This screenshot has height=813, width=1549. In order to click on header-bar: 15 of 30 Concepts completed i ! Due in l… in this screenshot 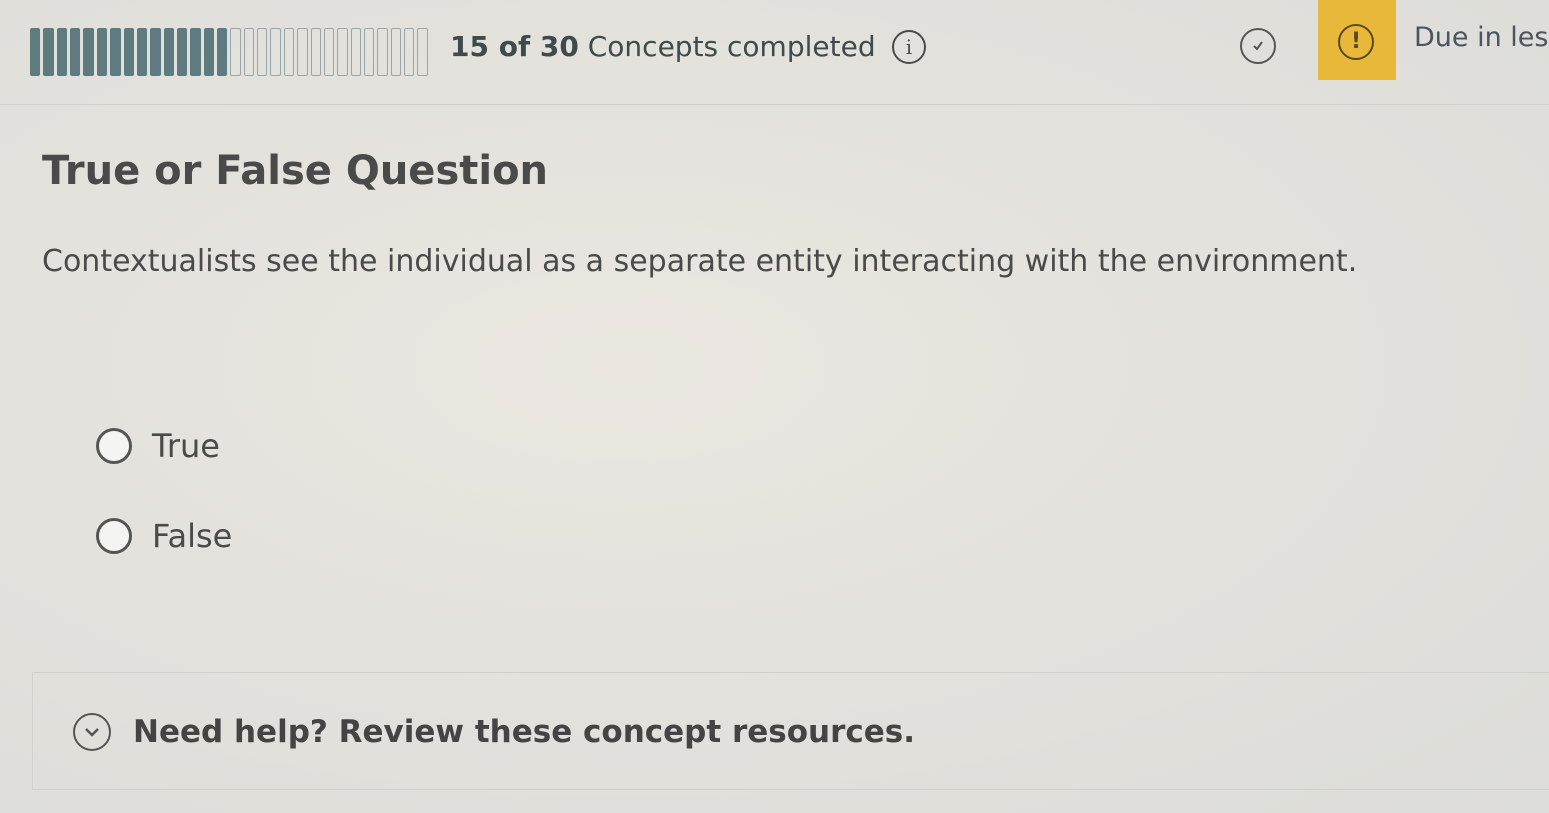, I will do `click(774, 52)`.